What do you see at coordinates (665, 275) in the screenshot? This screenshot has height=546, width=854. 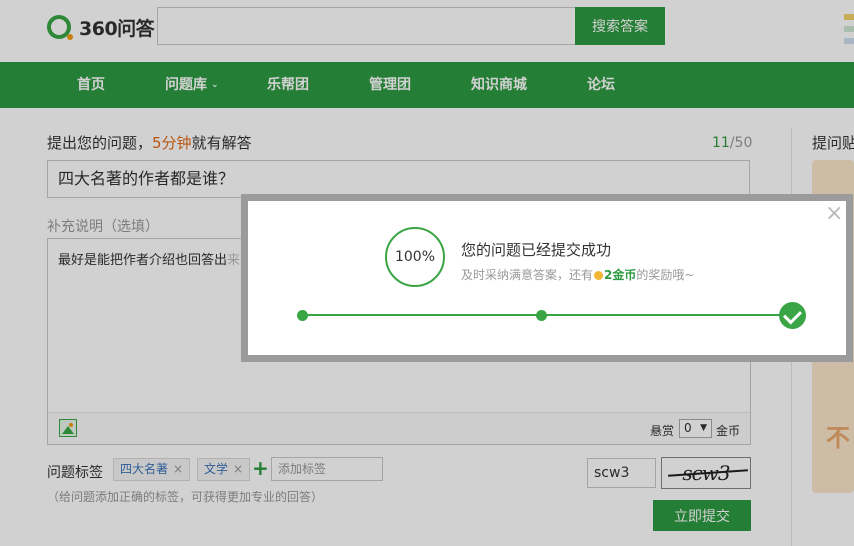 I see `success-subtitle-suffix: 的奖励哦~` at bounding box center [665, 275].